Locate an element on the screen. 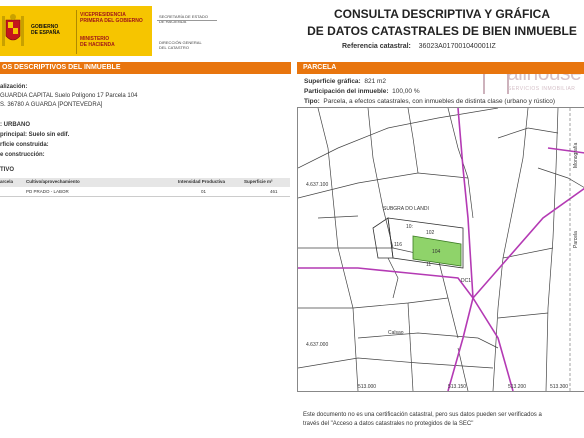 This screenshot has width=584, height=438. loc-line2: S. 36780 A GUARDA [PONTEVEDRA] is located at coordinates (51, 105).